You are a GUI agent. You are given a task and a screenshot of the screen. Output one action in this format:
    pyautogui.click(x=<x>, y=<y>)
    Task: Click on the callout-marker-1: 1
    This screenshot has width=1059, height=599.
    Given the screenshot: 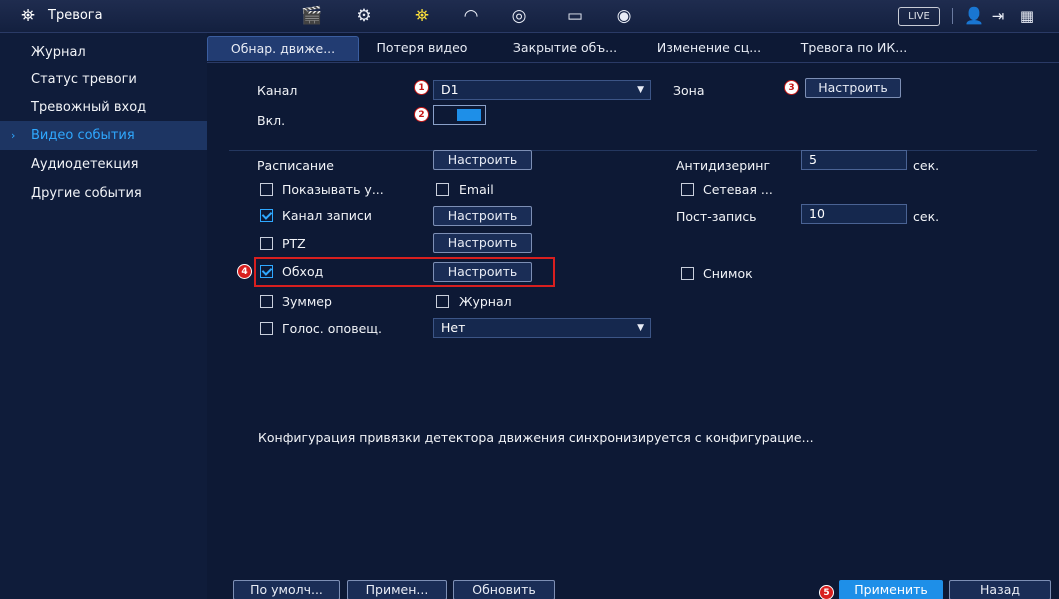 What is the action you would take?
    pyautogui.click(x=421, y=87)
    